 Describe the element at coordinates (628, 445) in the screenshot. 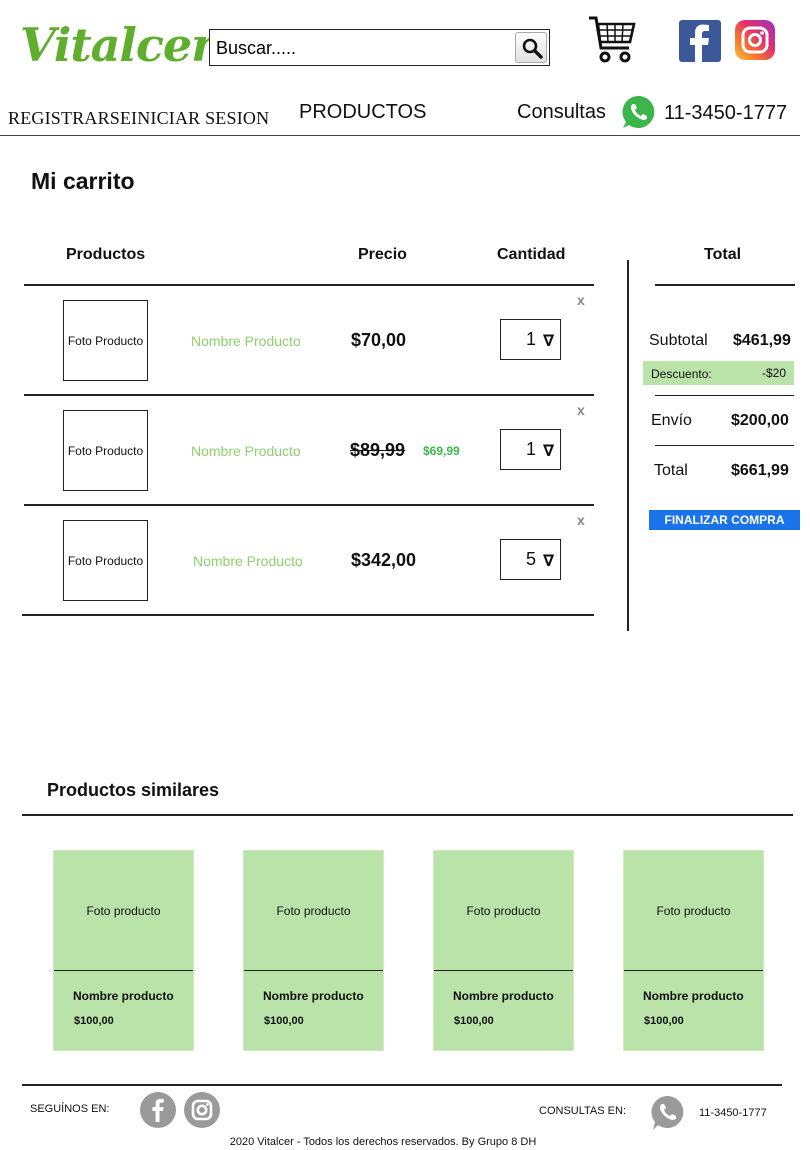

I see `summary-divider` at that location.